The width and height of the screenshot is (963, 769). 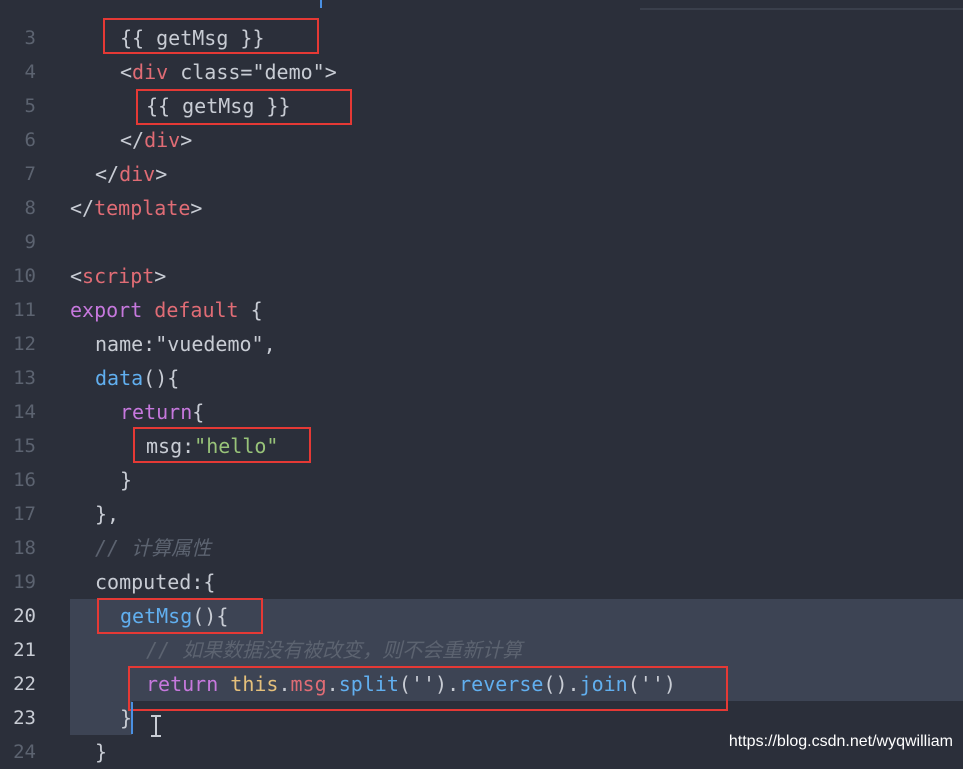 I want to click on code-token: "vuedemo", so click(x=209, y=344).